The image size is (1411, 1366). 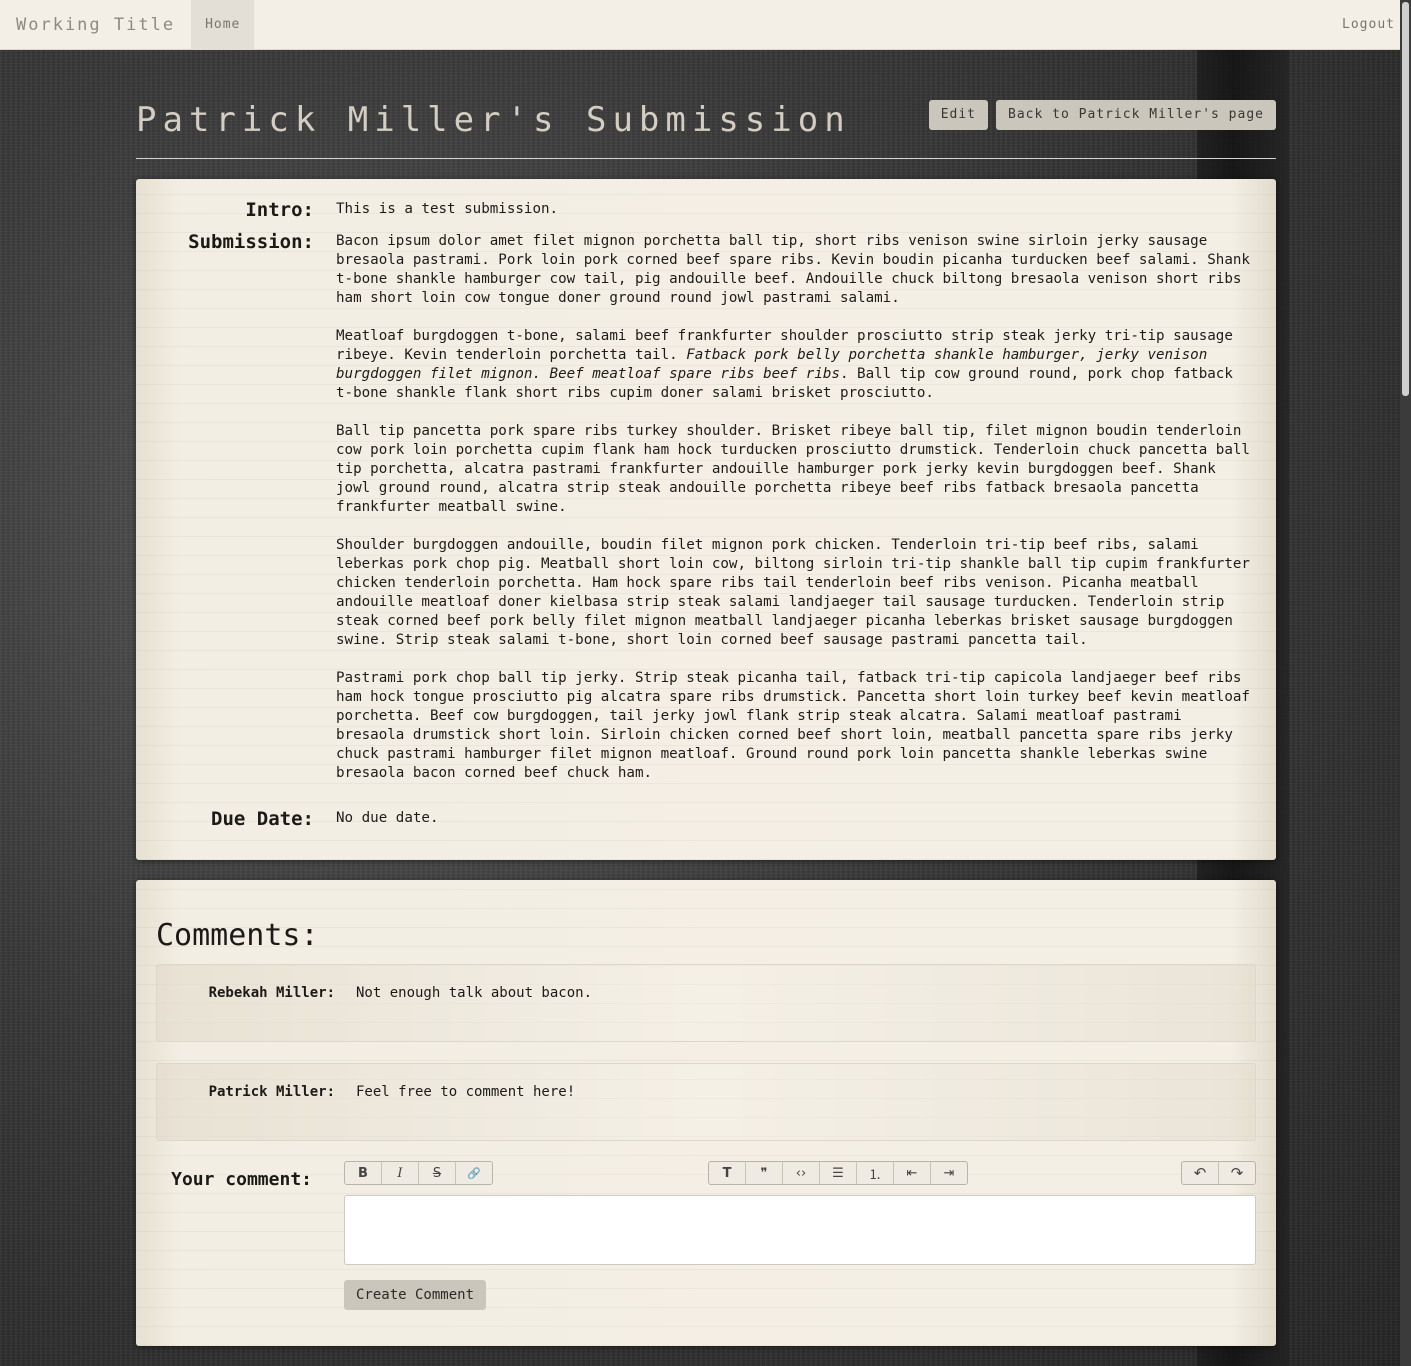 What do you see at coordinates (875, 1173) in the screenshot?
I see `numbered-list-icon: ⒈` at bounding box center [875, 1173].